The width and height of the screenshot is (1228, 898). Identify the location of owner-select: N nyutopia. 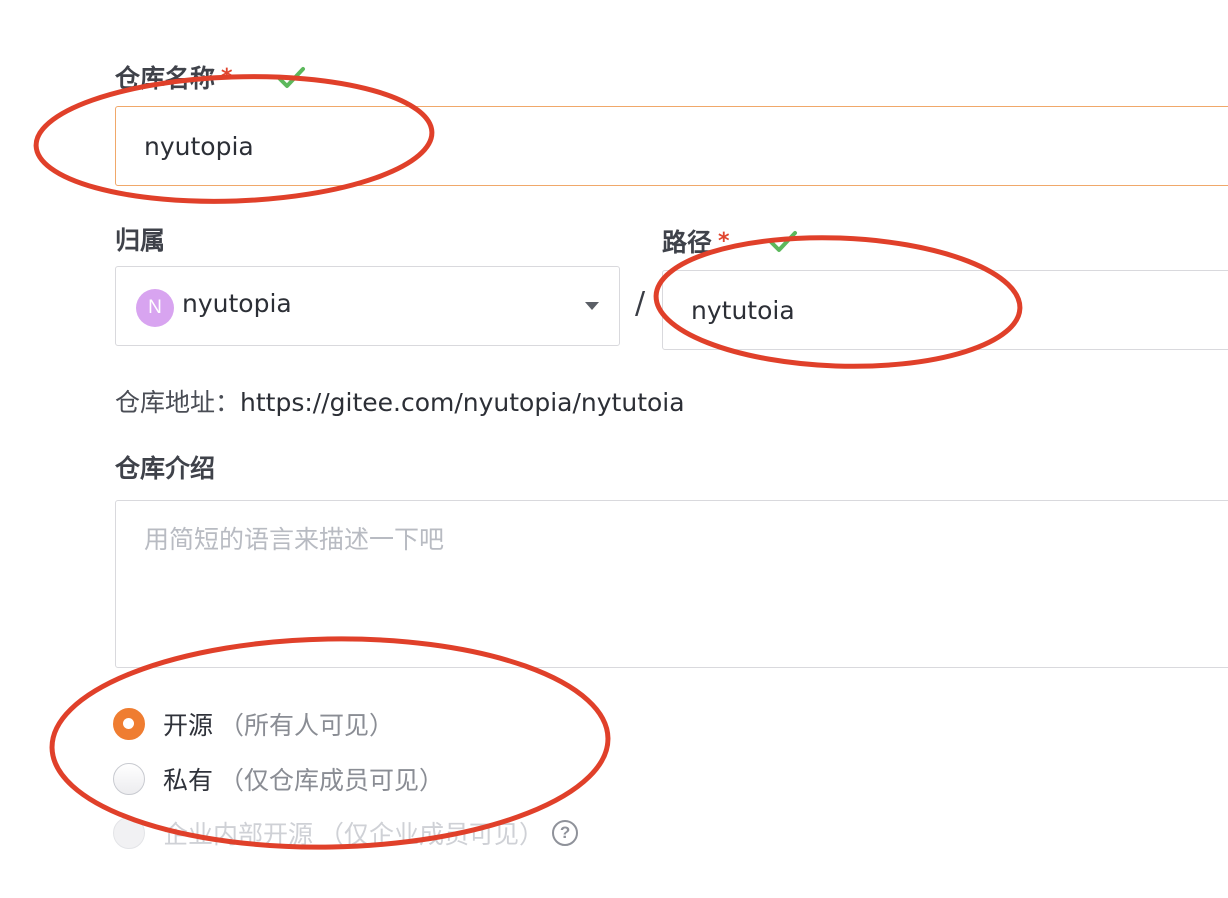
(367, 306).